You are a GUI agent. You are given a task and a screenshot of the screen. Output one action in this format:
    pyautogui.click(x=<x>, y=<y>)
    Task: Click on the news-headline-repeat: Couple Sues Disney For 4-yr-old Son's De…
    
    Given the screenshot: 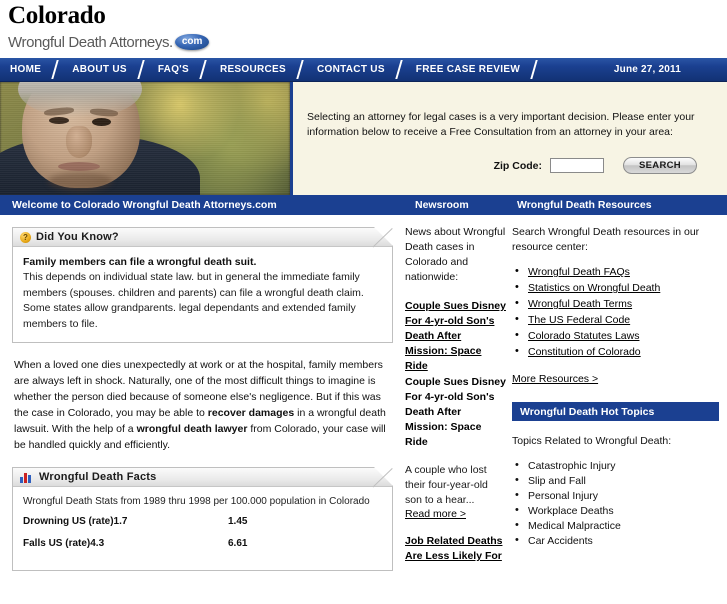 What is the action you would take?
    pyautogui.click(x=455, y=412)
    